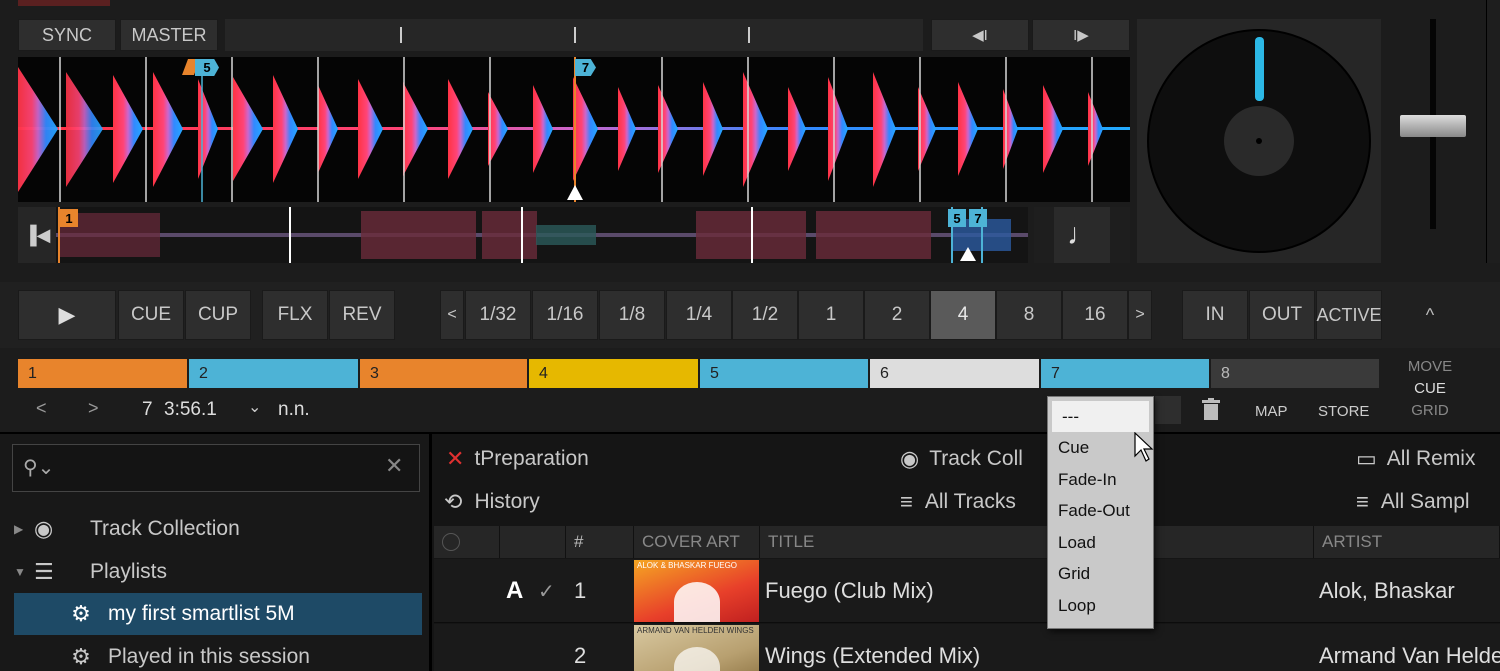  What do you see at coordinates (906, 501) in the screenshot?
I see `list-icon: ≡` at bounding box center [906, 501].